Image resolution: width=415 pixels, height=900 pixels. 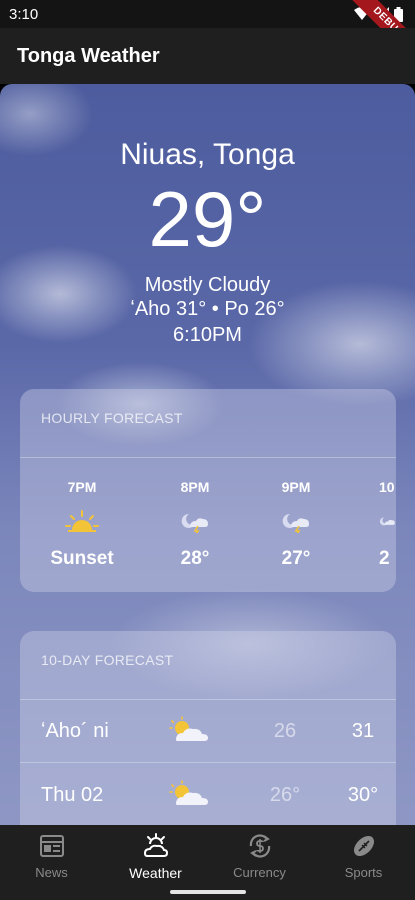 I want to click on hour-value: 27°, so click(x=296, y=558).